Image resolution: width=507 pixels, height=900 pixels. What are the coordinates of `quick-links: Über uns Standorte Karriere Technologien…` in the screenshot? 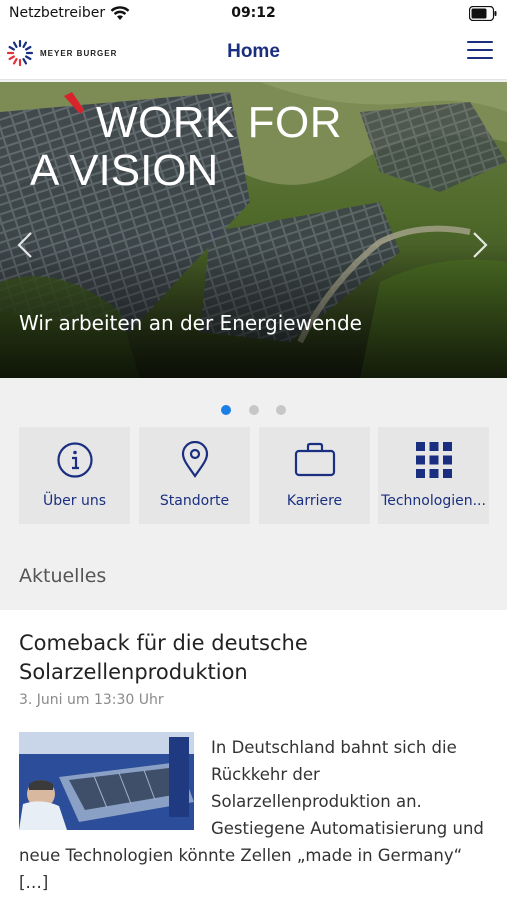 It's located at (254, 475).